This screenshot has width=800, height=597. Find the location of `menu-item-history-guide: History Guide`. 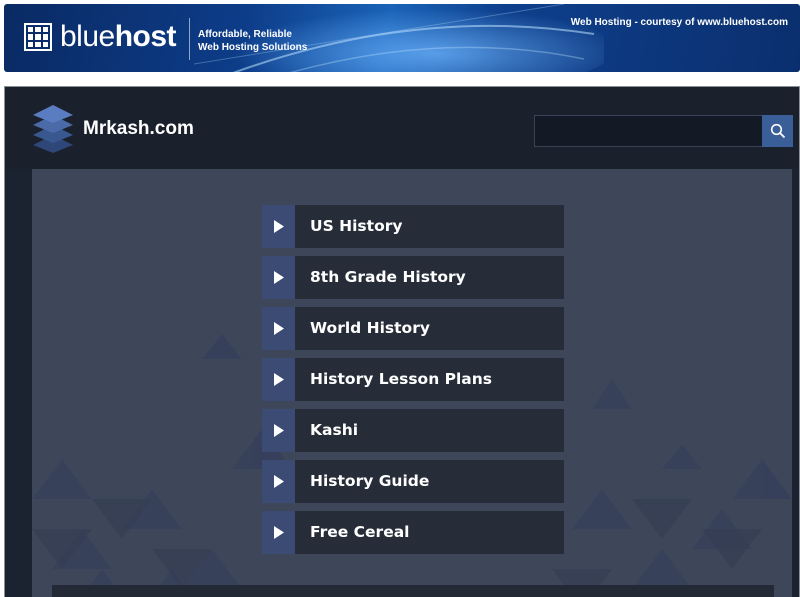

menu-item-history-guide: History Guide is located at coordinates (413, 481).